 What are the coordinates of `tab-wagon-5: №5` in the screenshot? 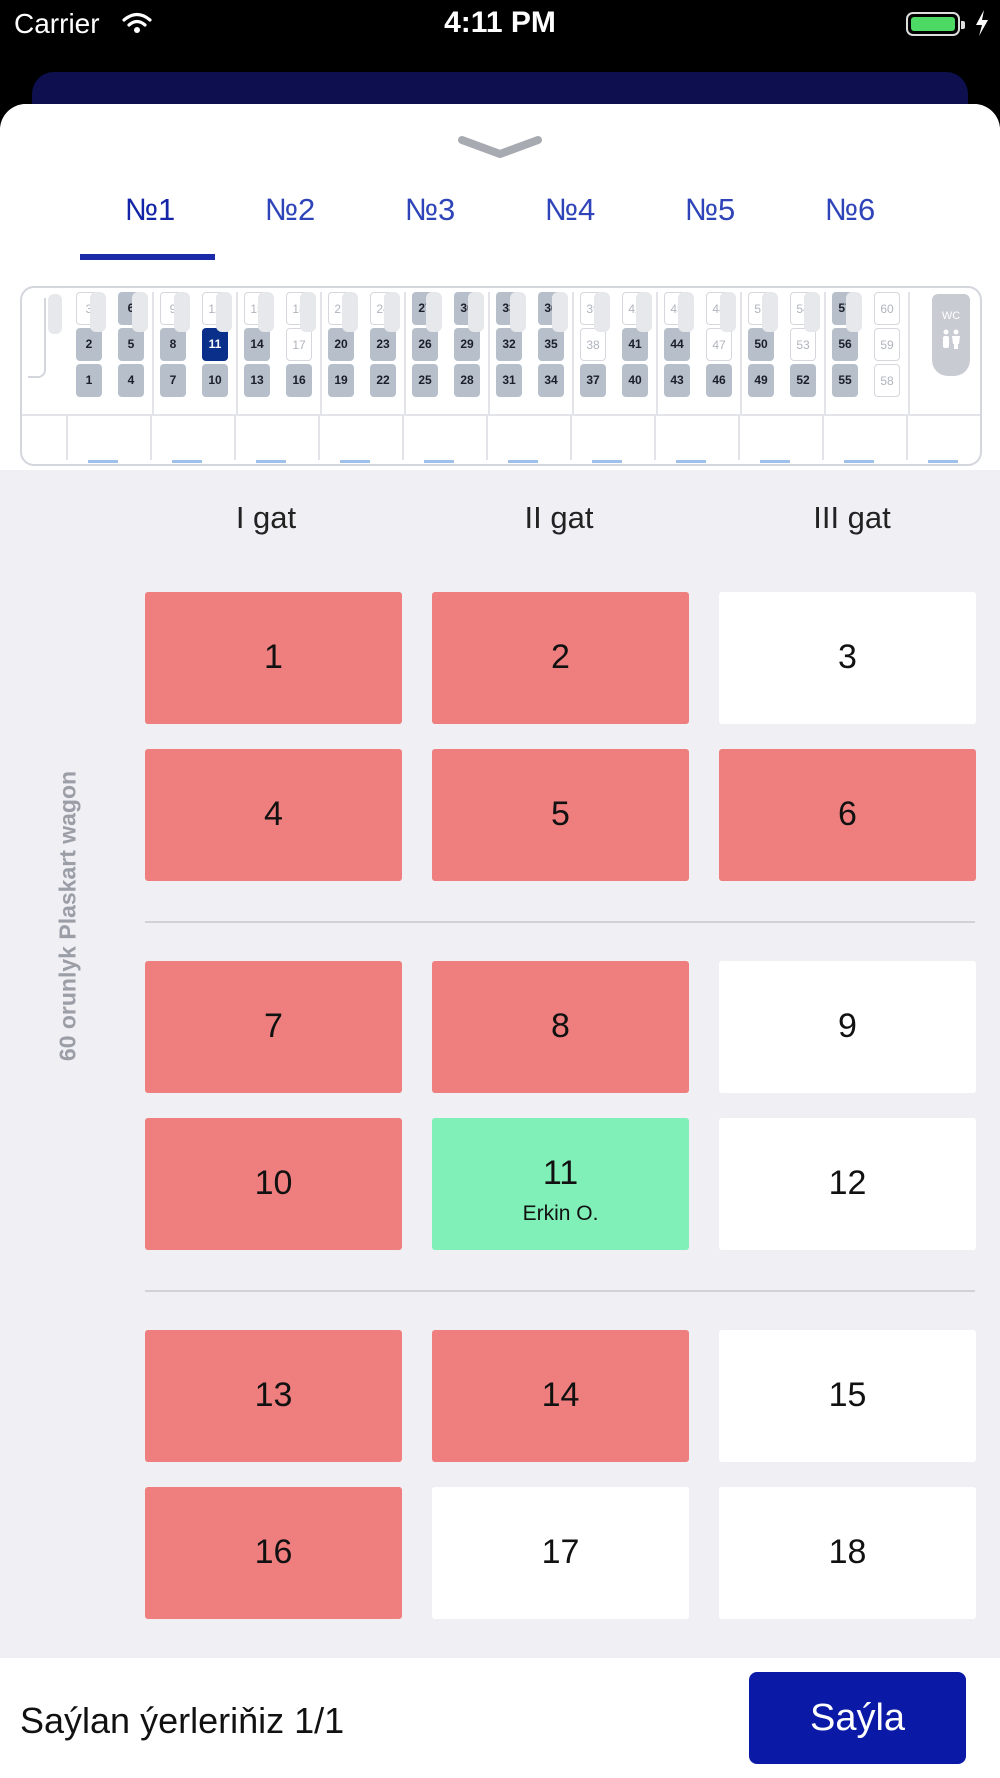 It's located at (710, 210).